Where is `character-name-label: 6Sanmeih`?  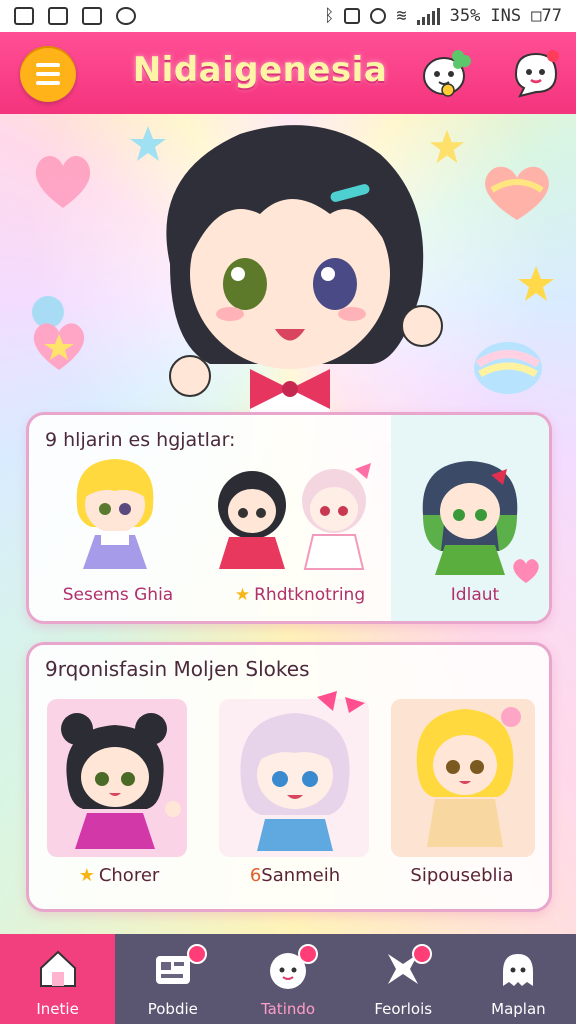 character-name-label: 6Sanmeih is located at coordinates (295, 875).